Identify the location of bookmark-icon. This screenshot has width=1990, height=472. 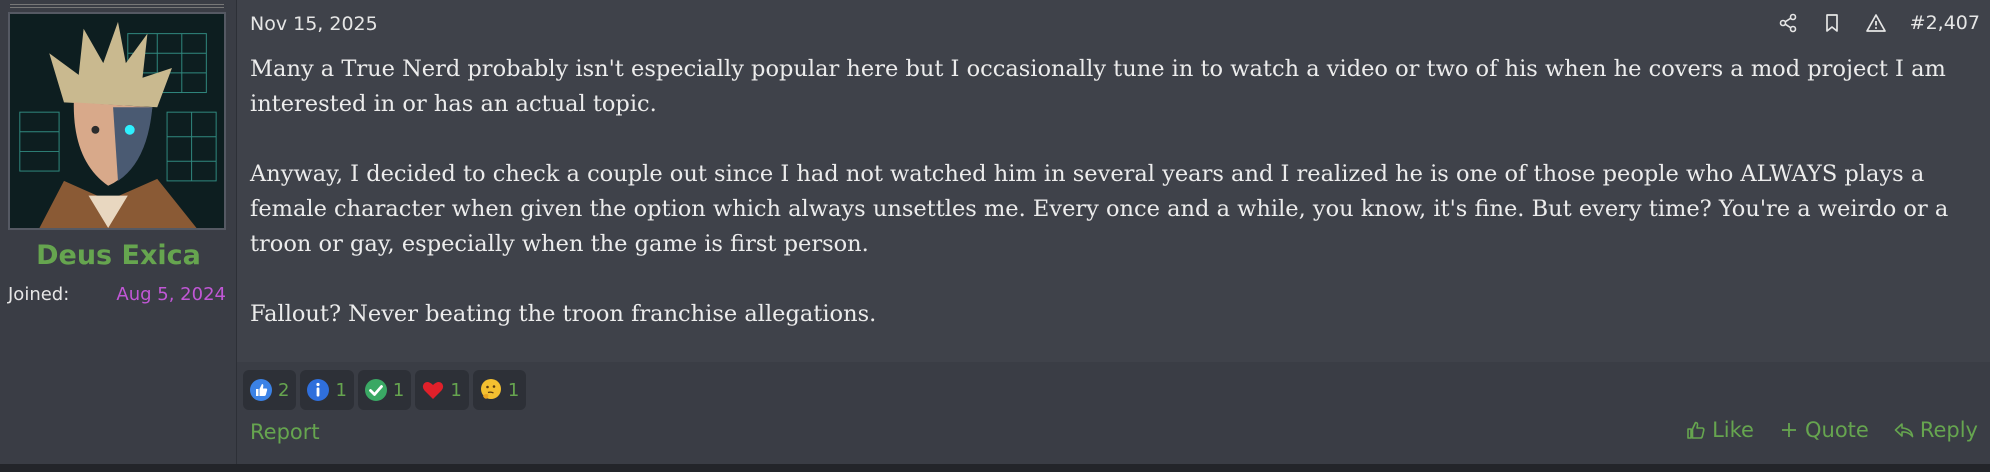
(1832, 23).